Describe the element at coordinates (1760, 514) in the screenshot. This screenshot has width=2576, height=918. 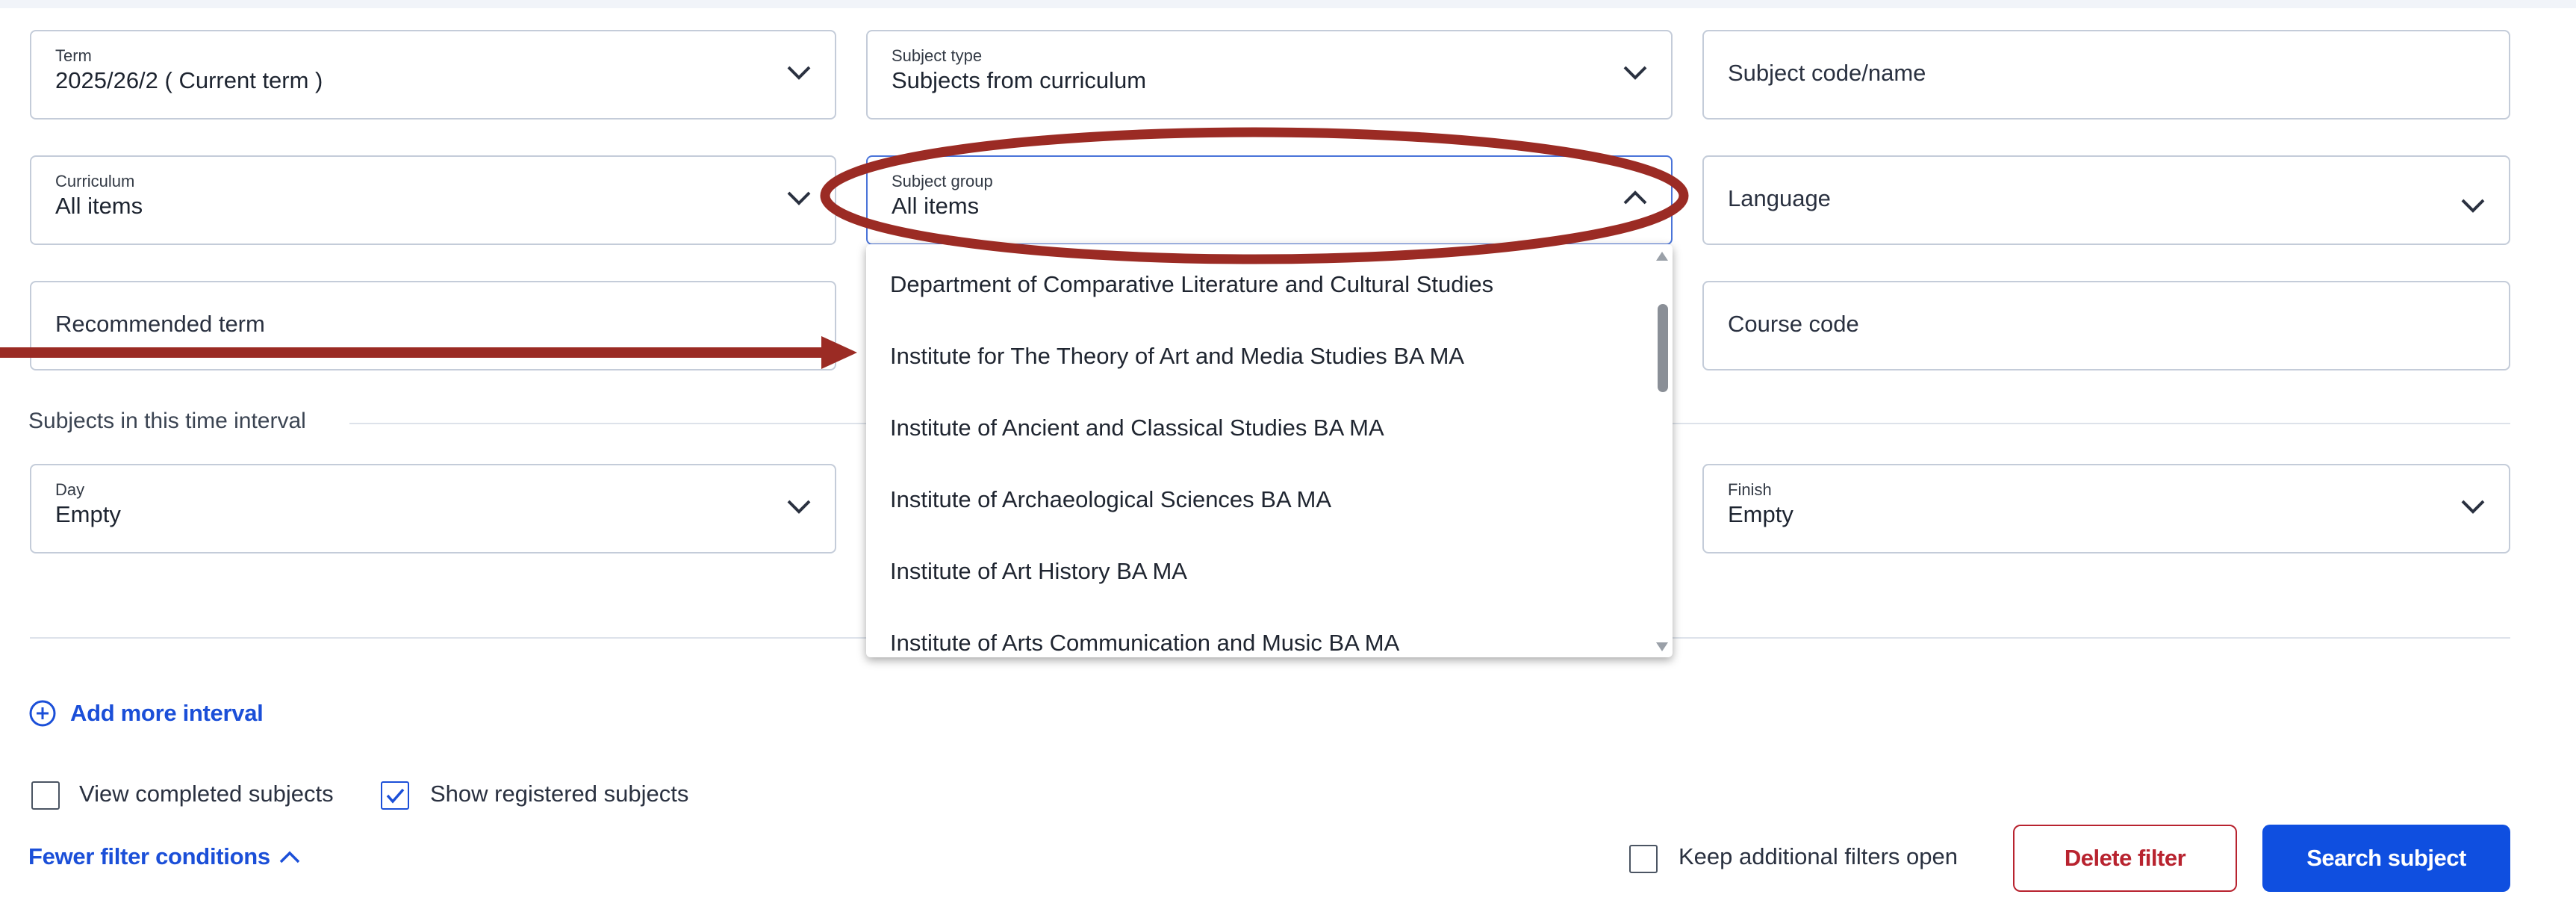
I see `finish-value: Empty` at that location.